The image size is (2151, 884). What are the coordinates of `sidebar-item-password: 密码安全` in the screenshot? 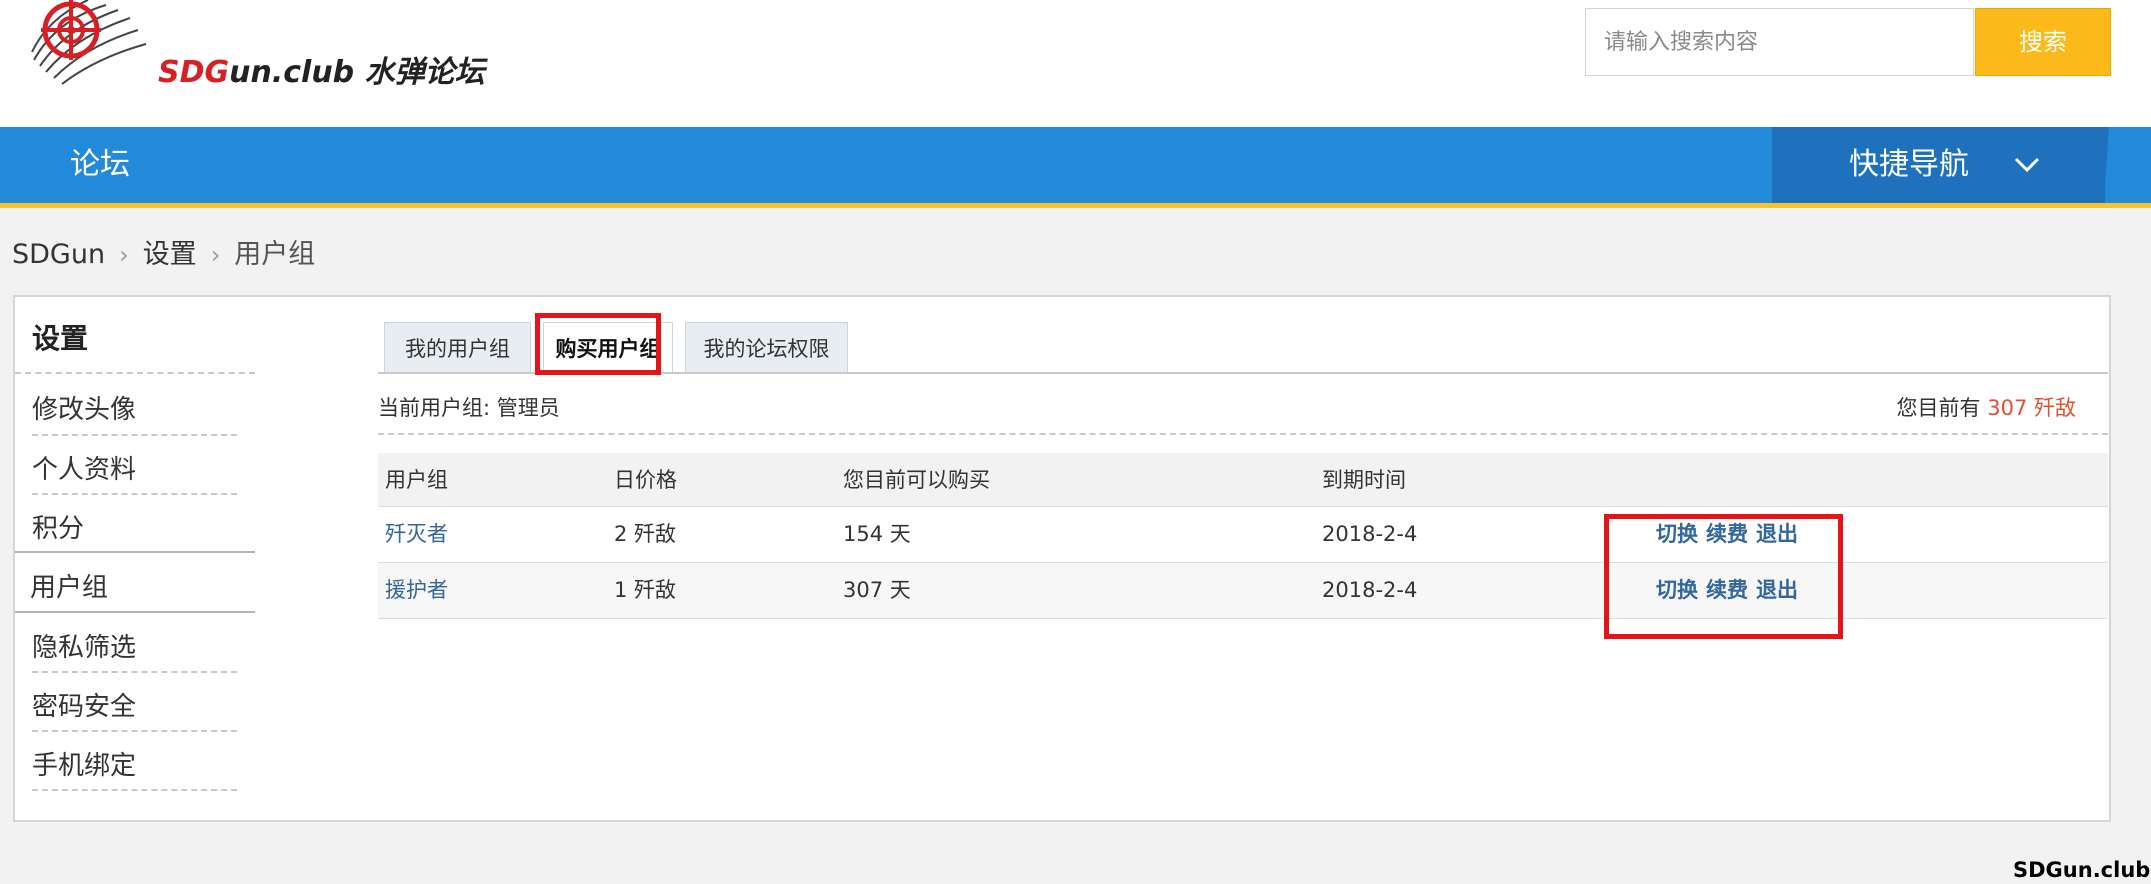 It's located at (84, 704).